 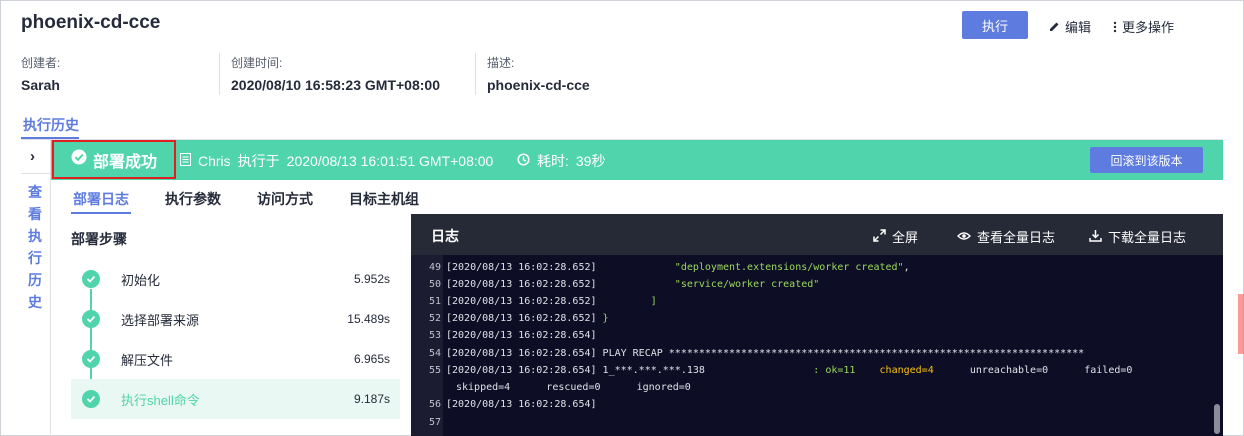 I want to click on step-name: 执行shell命令, so click(x=160, y=400).